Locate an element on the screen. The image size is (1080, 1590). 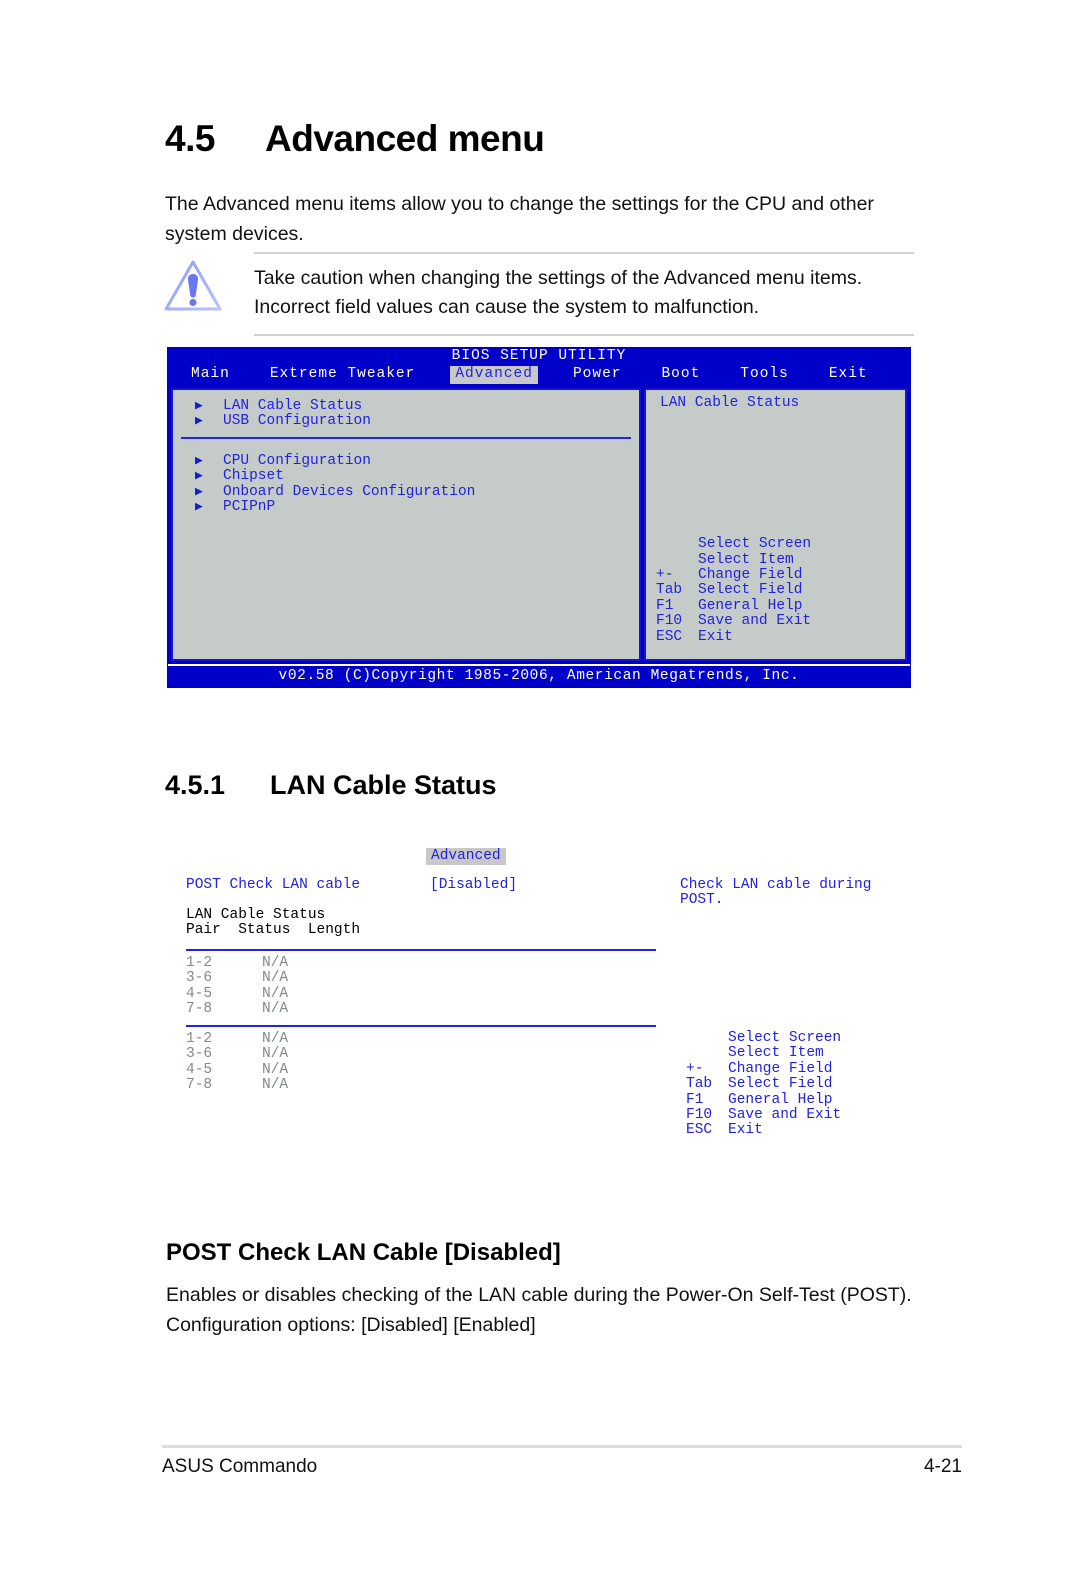
bios2-cell-pair: 4-5 is located at coordinates (199, 1069).